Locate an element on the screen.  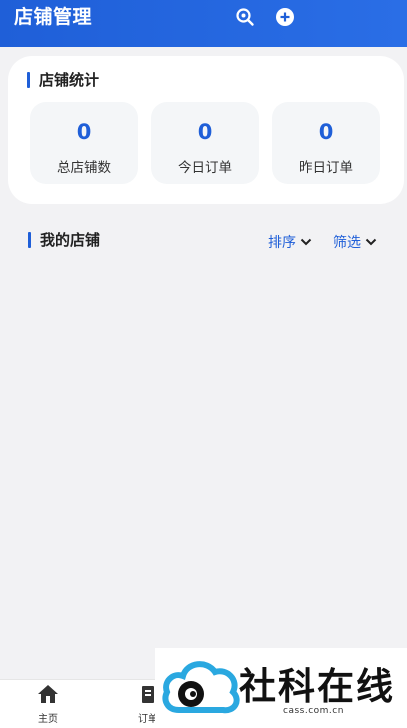
sort-dropdown: 排序 is located at coordinates (290, 242).